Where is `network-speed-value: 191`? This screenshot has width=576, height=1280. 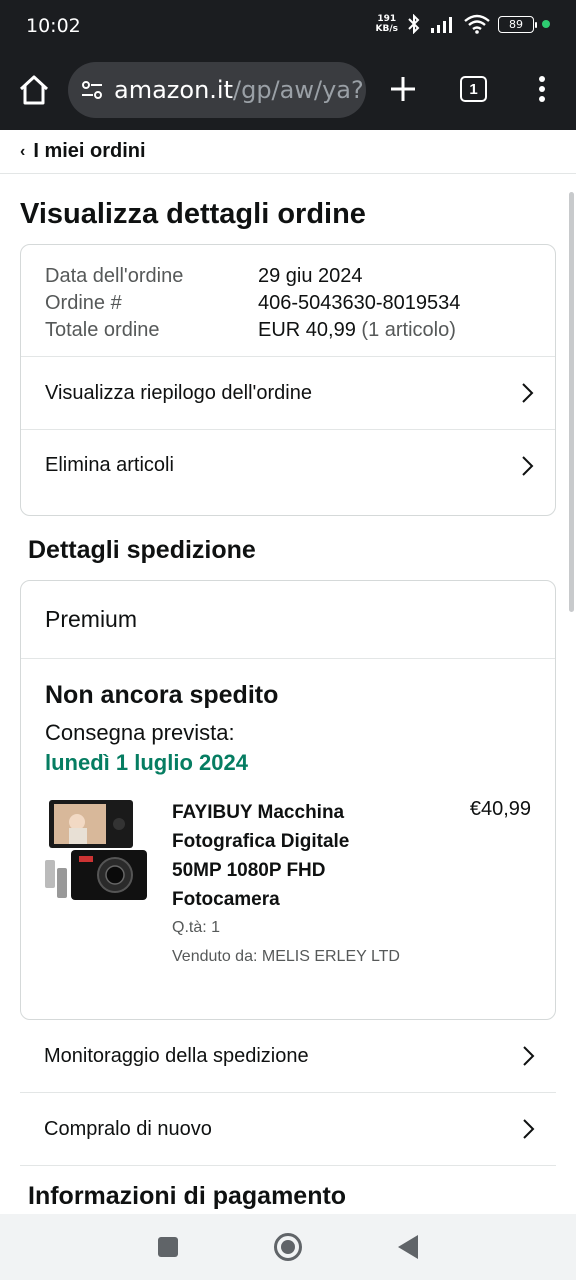
network-speed-value: 191 is located at coordinates (387, 19).